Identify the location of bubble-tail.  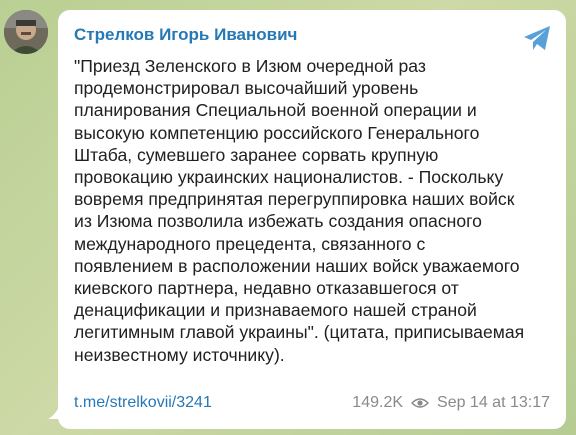
(55, 410).